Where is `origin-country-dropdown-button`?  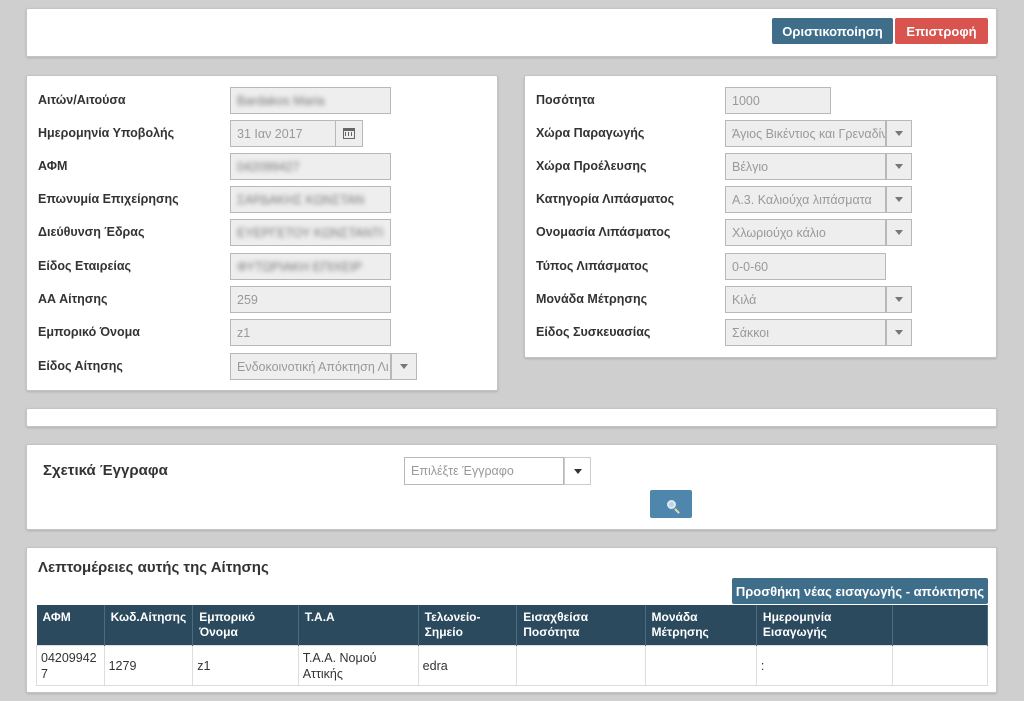
origin-country-dropdown-button is located at coordinates (899, 166).